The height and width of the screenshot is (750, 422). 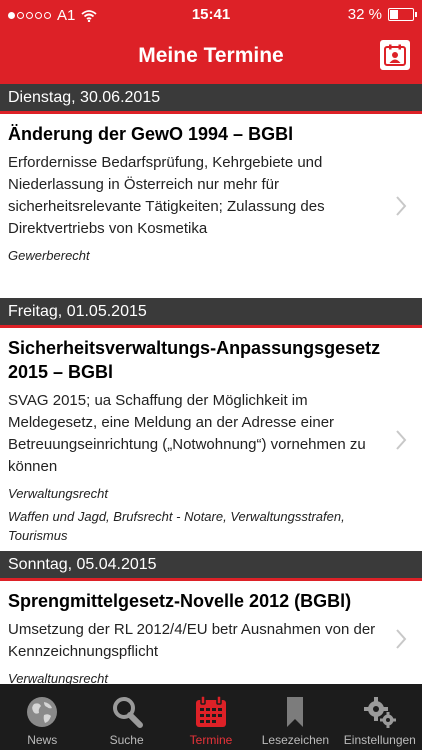 What do you see at coordinates (211, 311) in the screenshot?
I see `date-header: Freitag, 01.05.2015` at bounding box center [211, 311].